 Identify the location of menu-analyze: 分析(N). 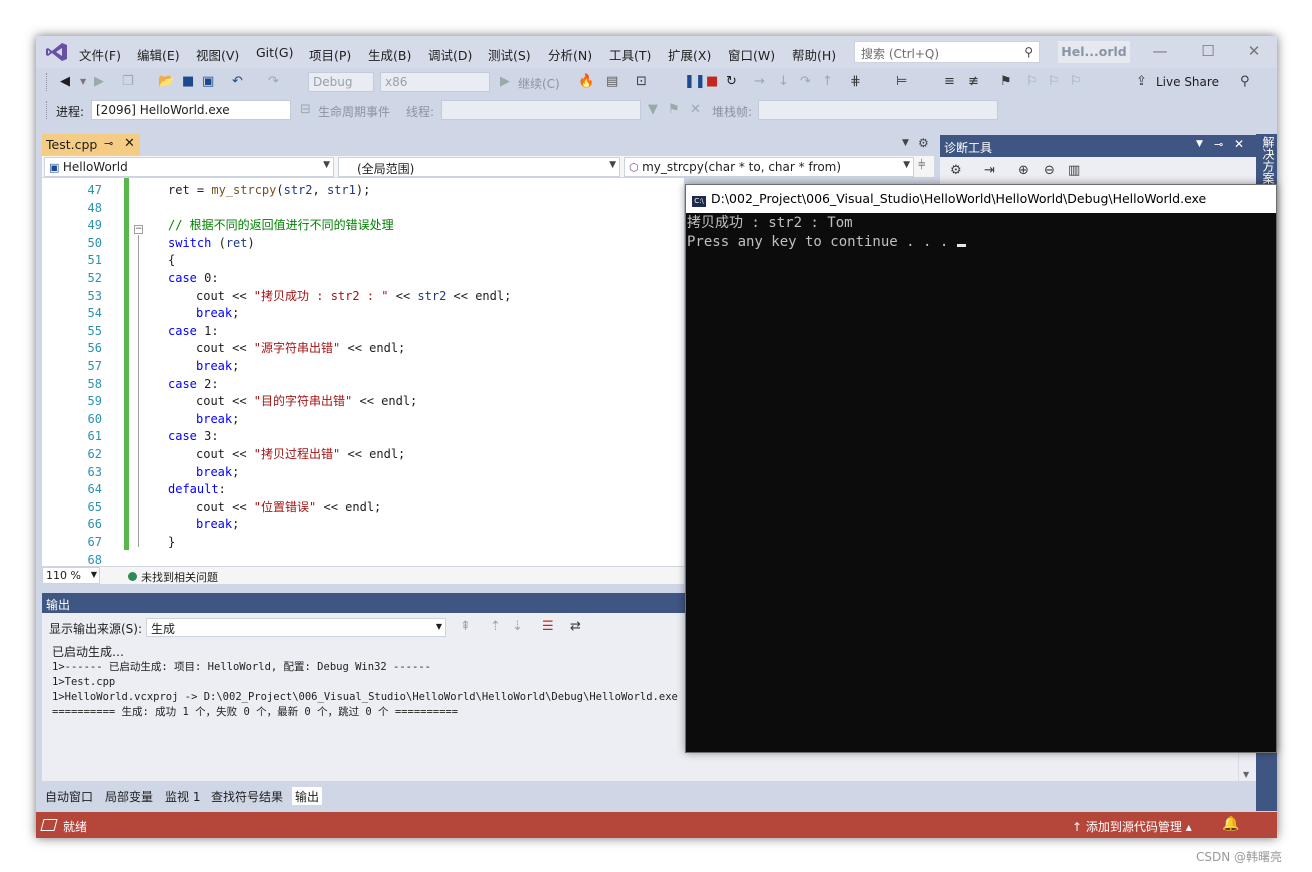
(570, 54).